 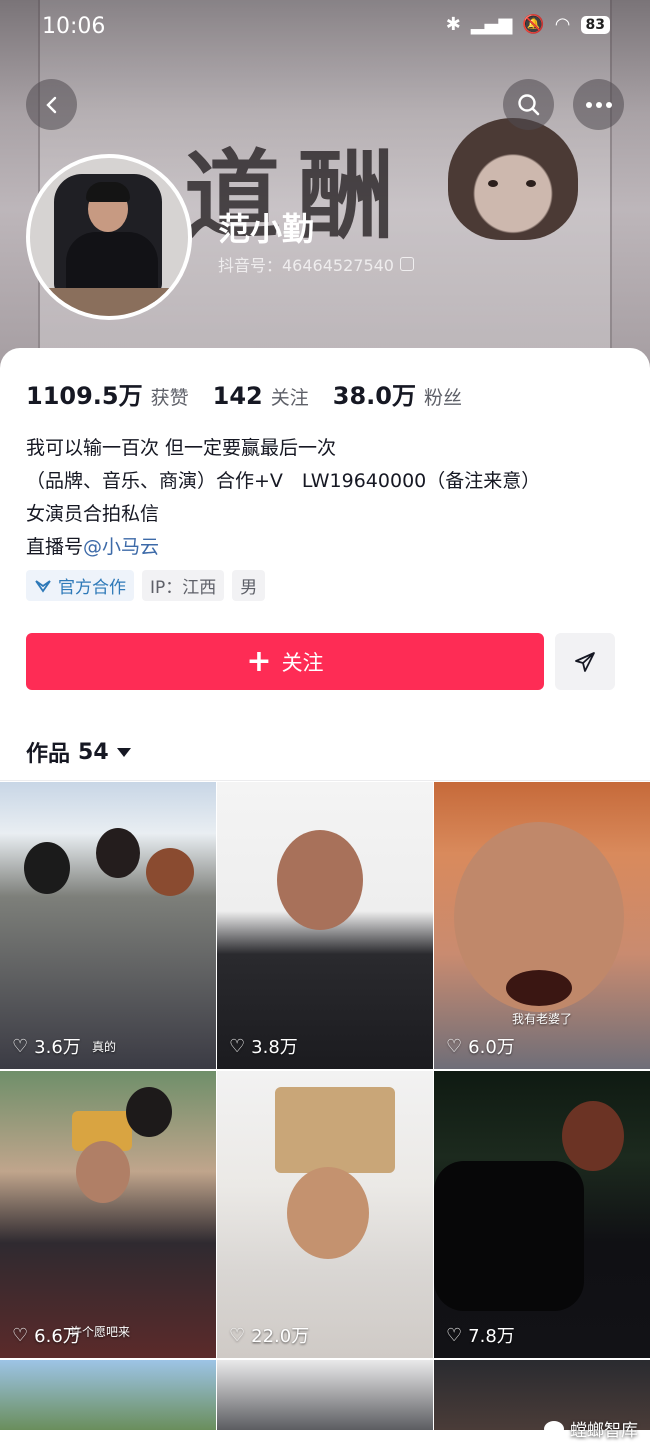 What do you see at coordinates (325, 780) in the screenshot?
I see `divider` at bounding box center [325, 780].